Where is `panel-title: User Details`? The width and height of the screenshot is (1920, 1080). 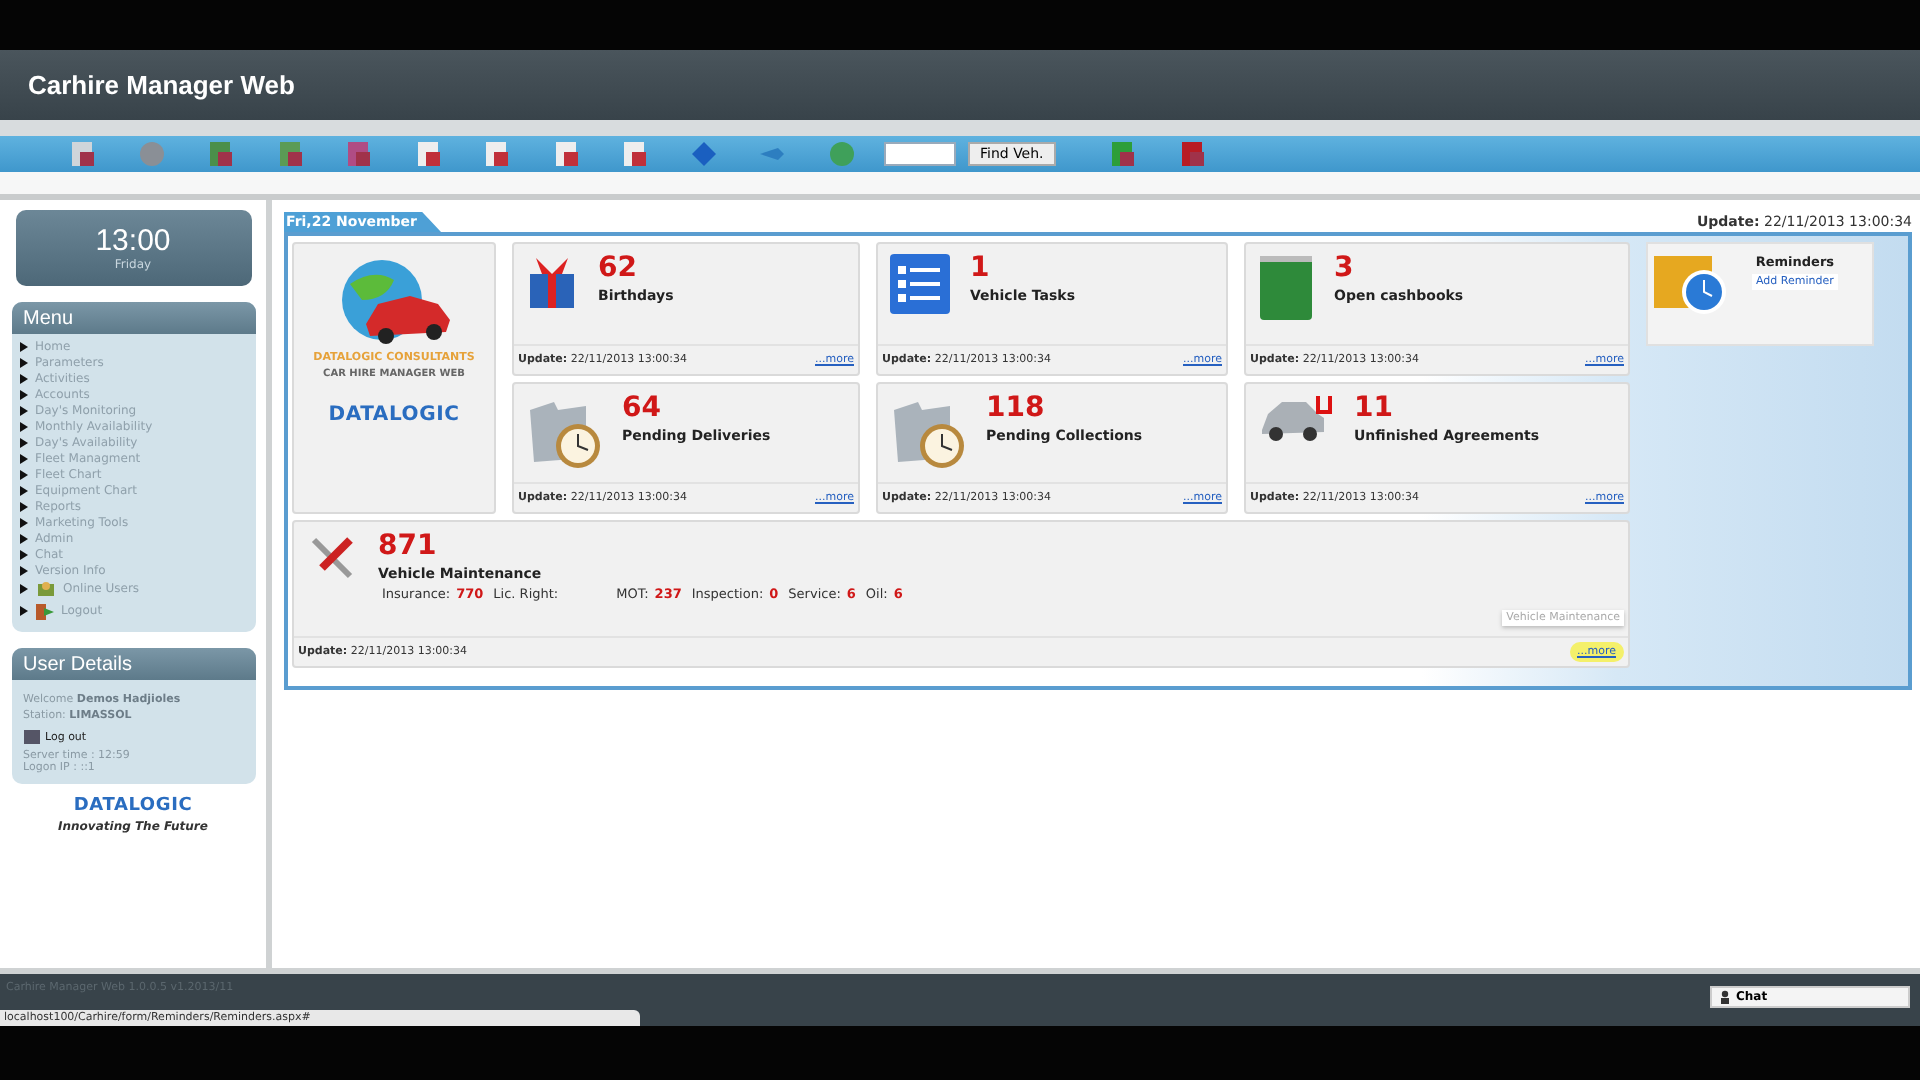 panel-title: User Details is located at coordinates (77, 664).